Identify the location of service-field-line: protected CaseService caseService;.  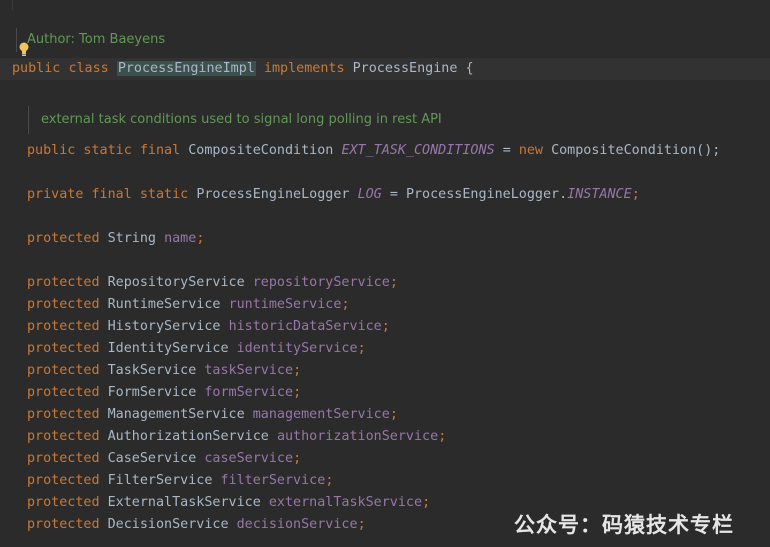
(164, 459).